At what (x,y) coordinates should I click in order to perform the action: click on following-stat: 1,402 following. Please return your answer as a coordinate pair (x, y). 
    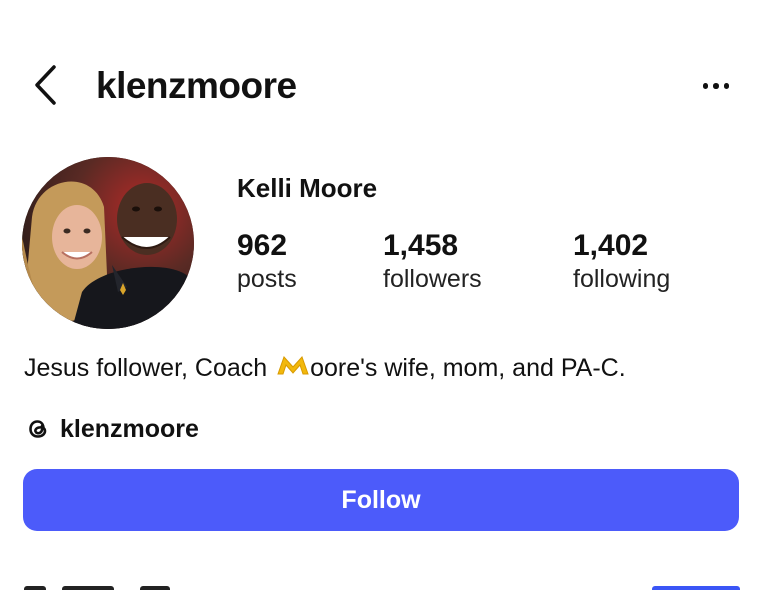
    Looking at the image, I should click on (621, 261).